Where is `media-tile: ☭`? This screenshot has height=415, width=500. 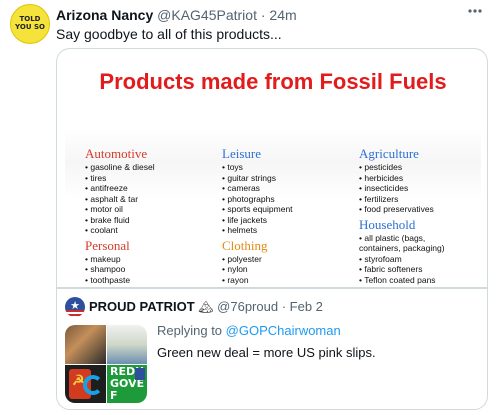
media-tile: ☭ is located at coordinates (85, 384).